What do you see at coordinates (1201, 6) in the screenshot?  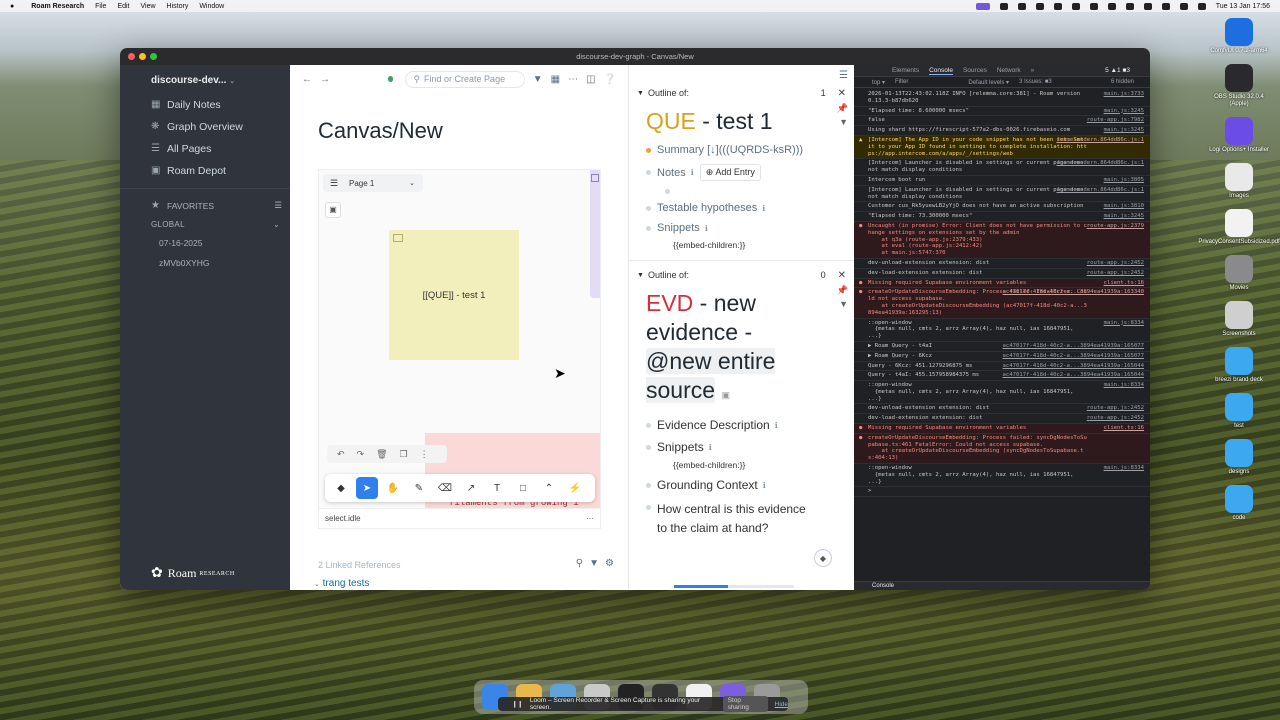 I see `control-center-icon` at bounding box center [1201, 6].